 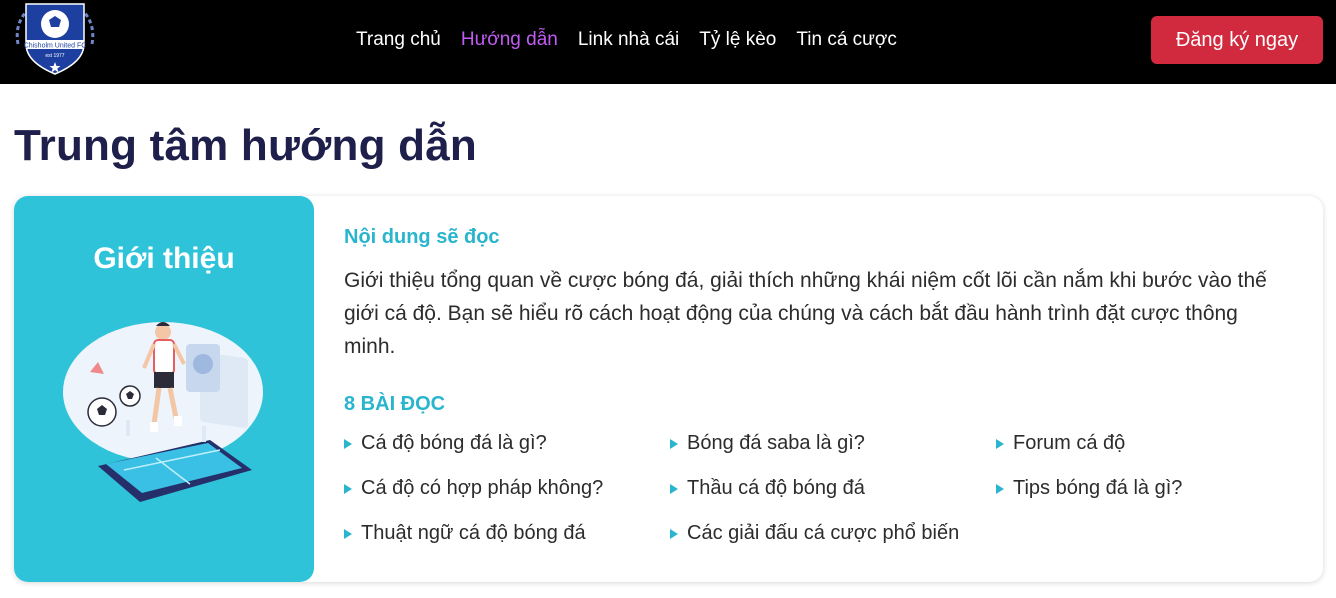 What do you see at coordinates (776, 488) in the screenshot?
I see `article-link: Thầu cá độ bóng đá` at bounding box center [776, 488].